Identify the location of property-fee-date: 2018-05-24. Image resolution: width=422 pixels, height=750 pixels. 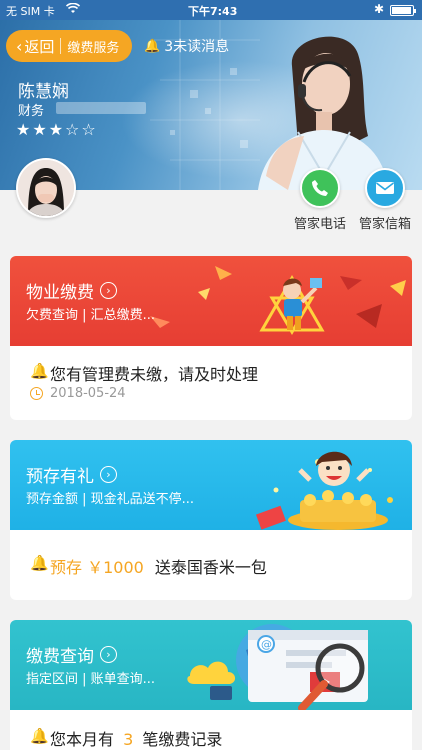
(78, 393).